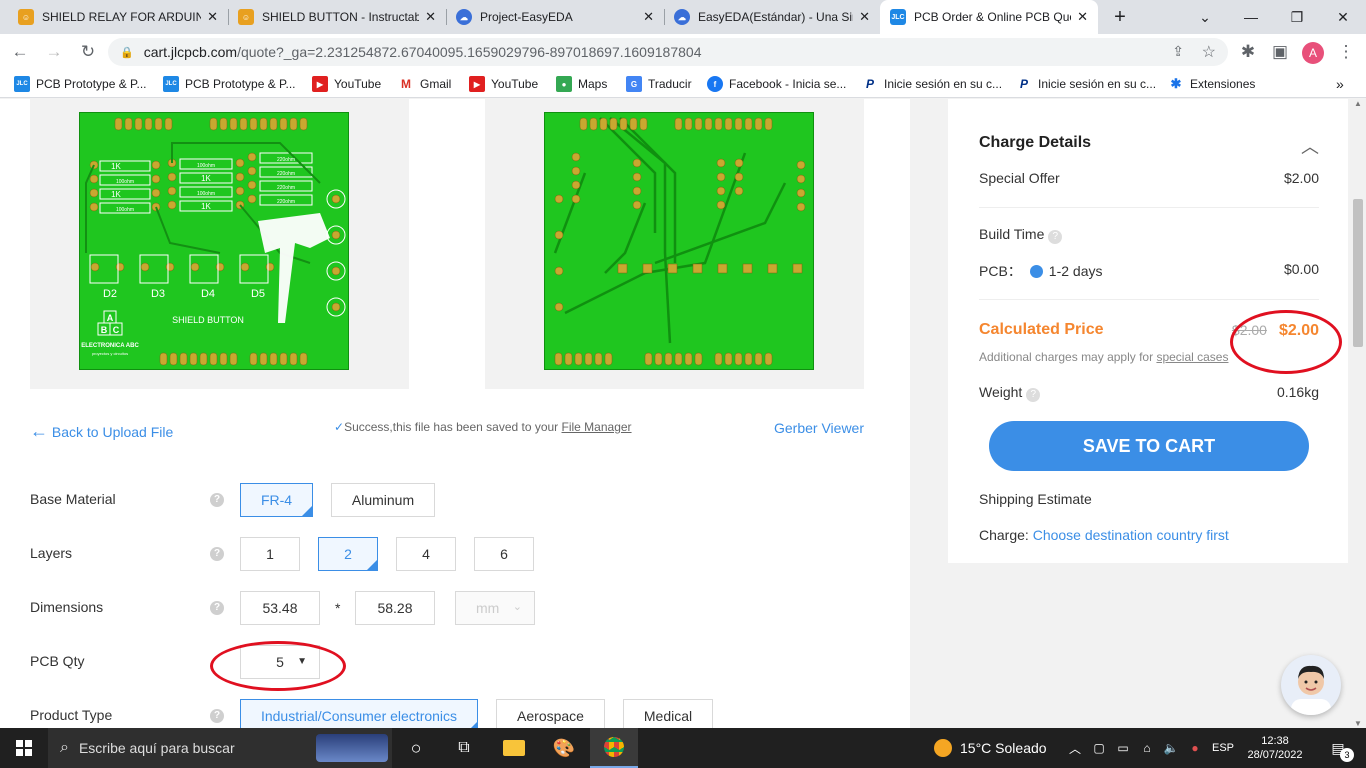 The height and width of the screenshot is (768, 1366). I want to click on close-window-icon: ✕, so click(1343, 17).